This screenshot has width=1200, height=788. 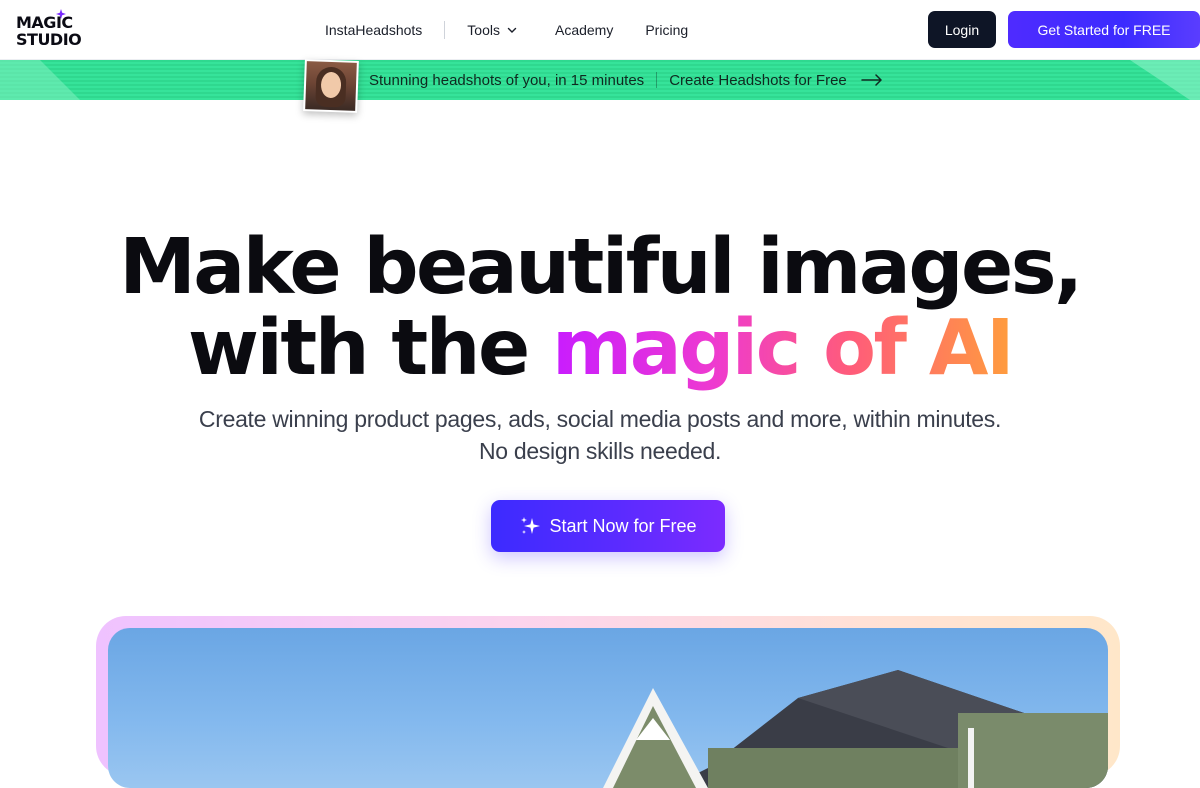 I want to click on nav-divider, so click(x=445, y=30).